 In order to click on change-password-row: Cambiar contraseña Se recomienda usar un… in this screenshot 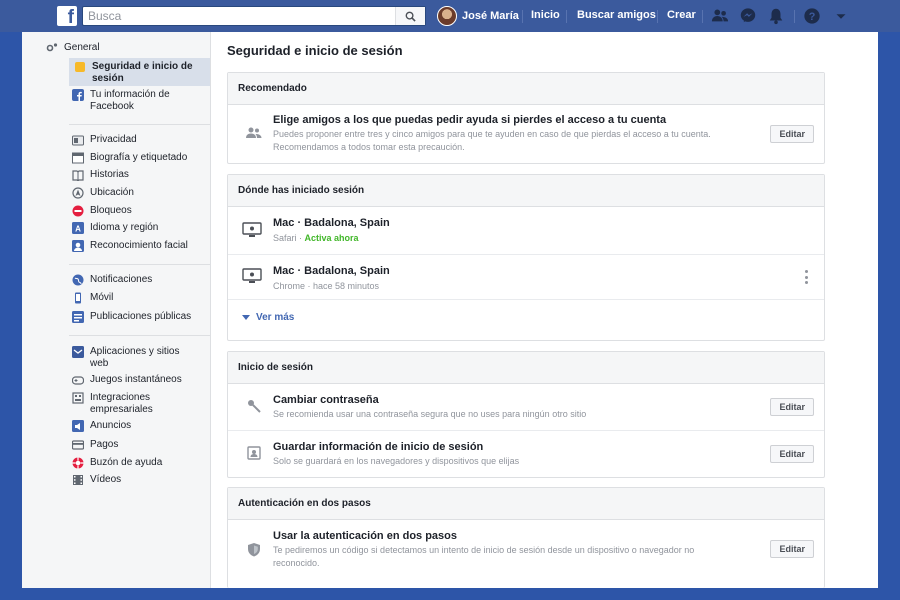, I will do `click(526, 407)`.